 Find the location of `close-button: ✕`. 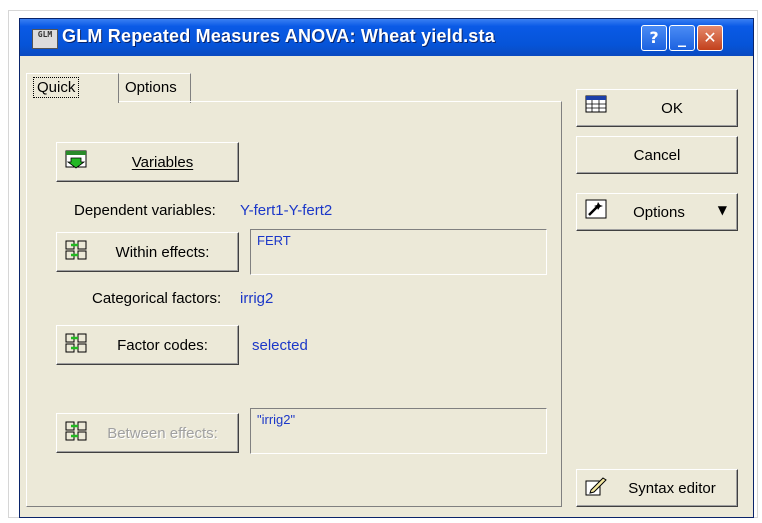

close-button: ✕ is located at coordinates (710, 38).